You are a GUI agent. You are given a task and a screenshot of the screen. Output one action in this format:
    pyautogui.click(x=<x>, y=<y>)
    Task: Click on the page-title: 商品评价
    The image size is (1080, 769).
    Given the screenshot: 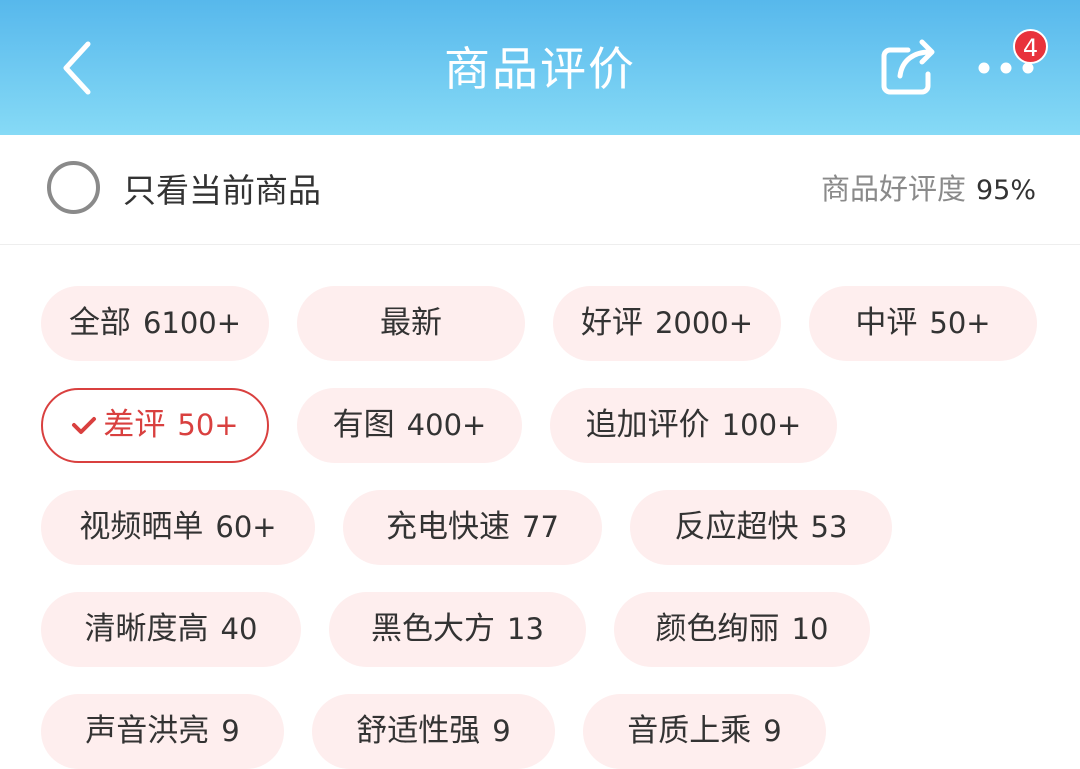 What is the action you would take?
    pyautogui.click(x=540, y=69)
    